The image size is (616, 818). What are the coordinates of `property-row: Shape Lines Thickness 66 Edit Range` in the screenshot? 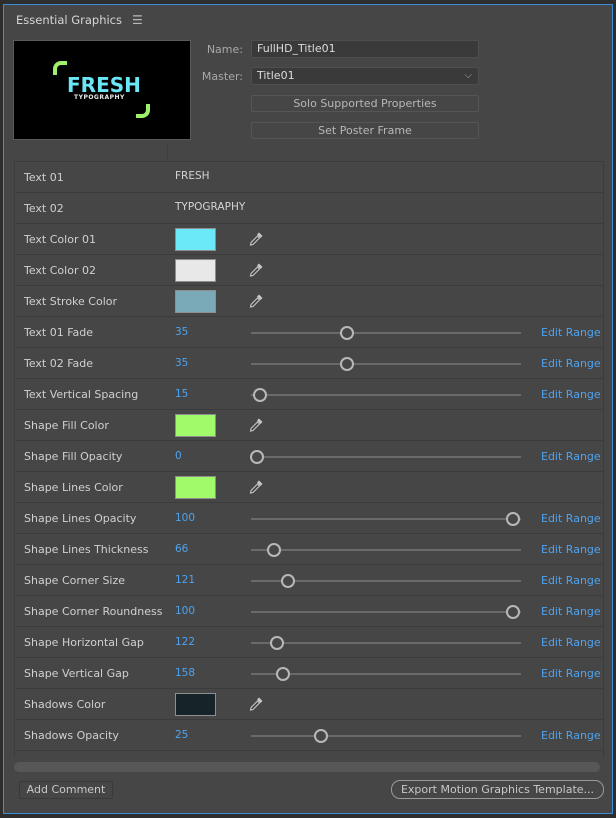 It's located at (309, 549).